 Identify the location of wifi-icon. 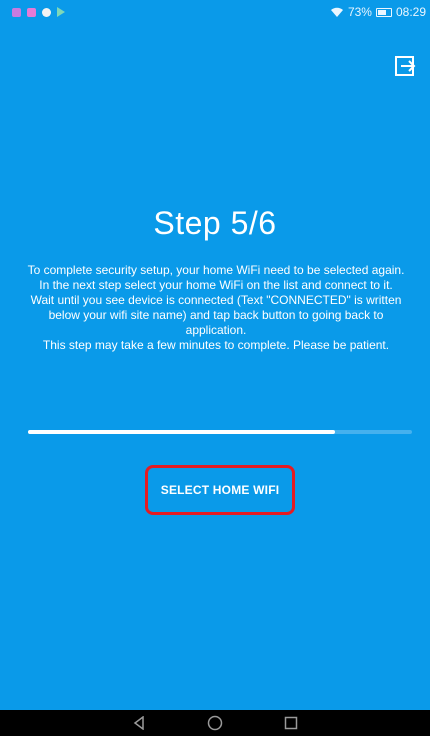
(336, 12).